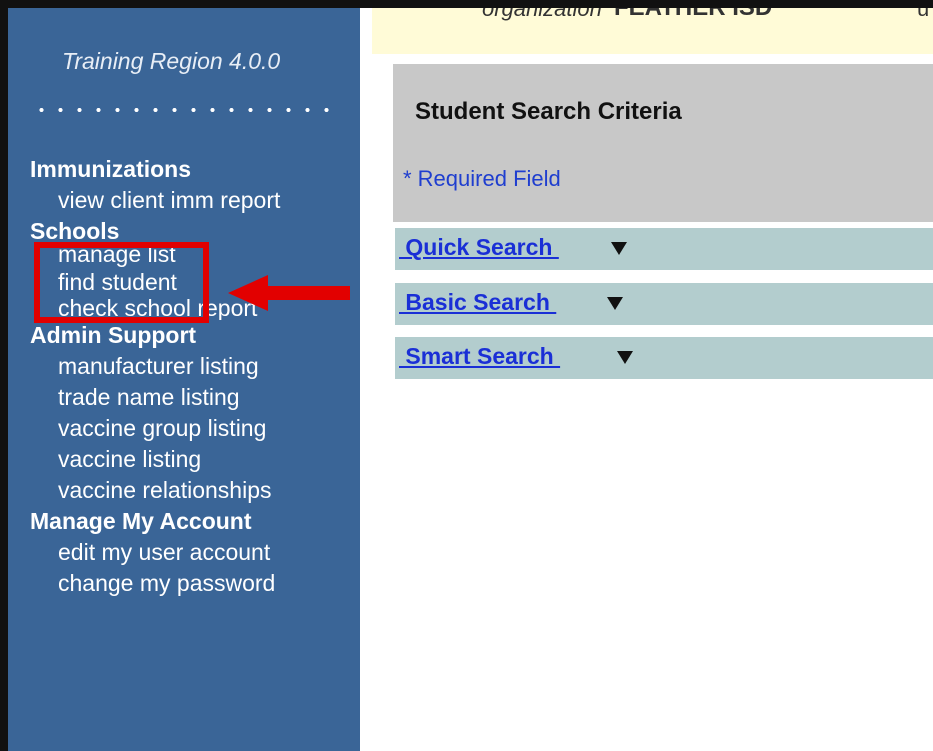 Image resolution: width=933 pixels, height=751 pixels. Describe the element at coordinates (195, 552) in the screenshot. I see `menu-item-edit-my-user-account: edit my user account` at that location.